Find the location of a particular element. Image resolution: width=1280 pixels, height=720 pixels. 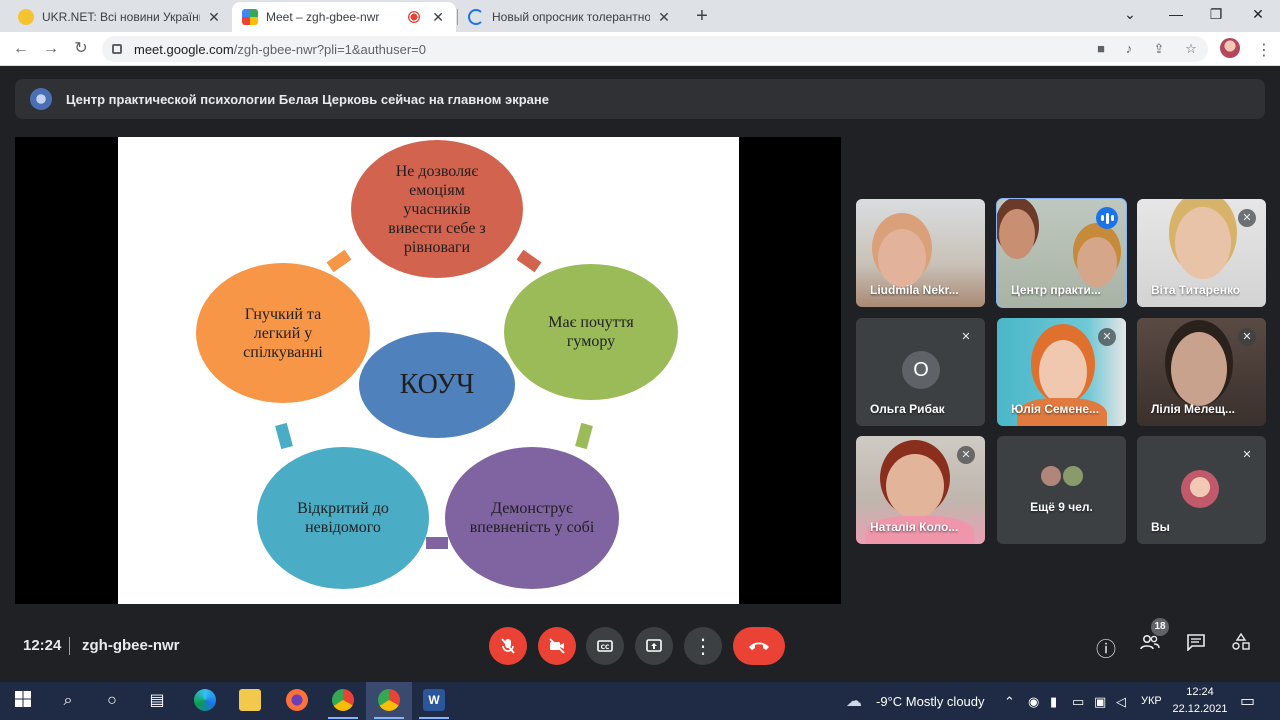

file-explorer-icon is located at coordinates (250, 700).